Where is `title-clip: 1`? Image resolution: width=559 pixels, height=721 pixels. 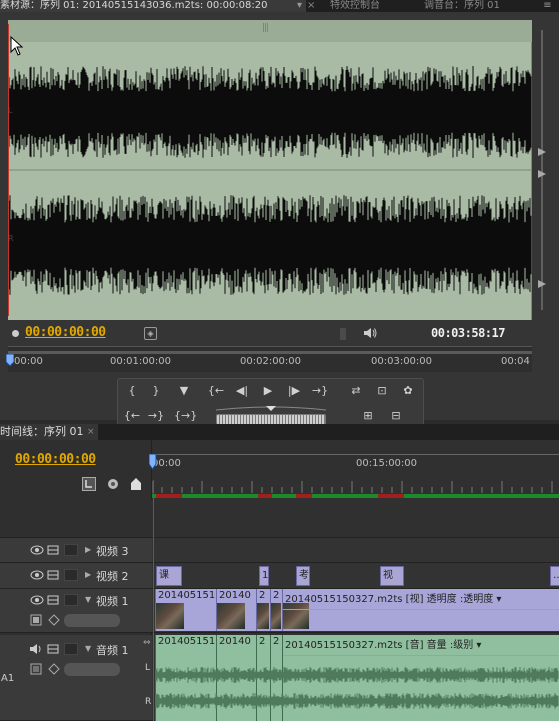 title-clip: 1 is located at coordinates (264, 576).